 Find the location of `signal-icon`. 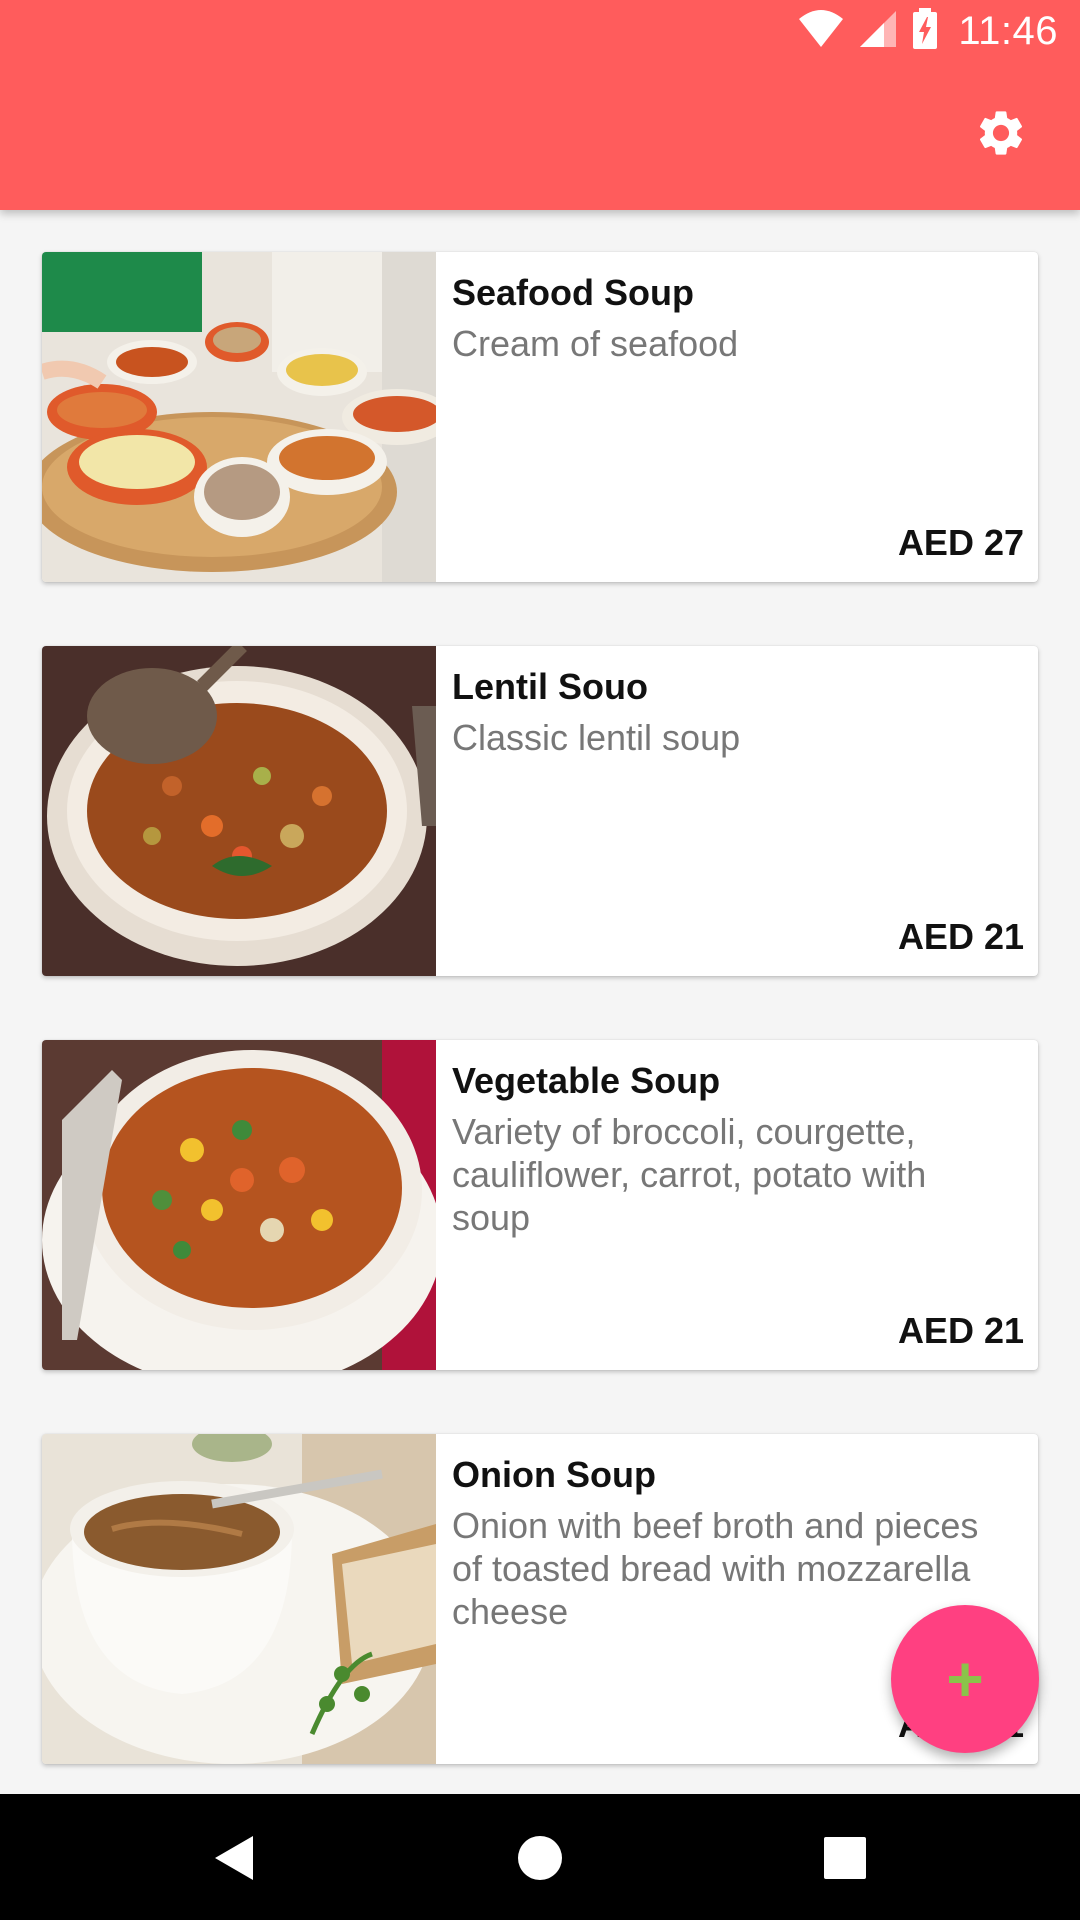

signal-icon is located at coordinates (878, 31).